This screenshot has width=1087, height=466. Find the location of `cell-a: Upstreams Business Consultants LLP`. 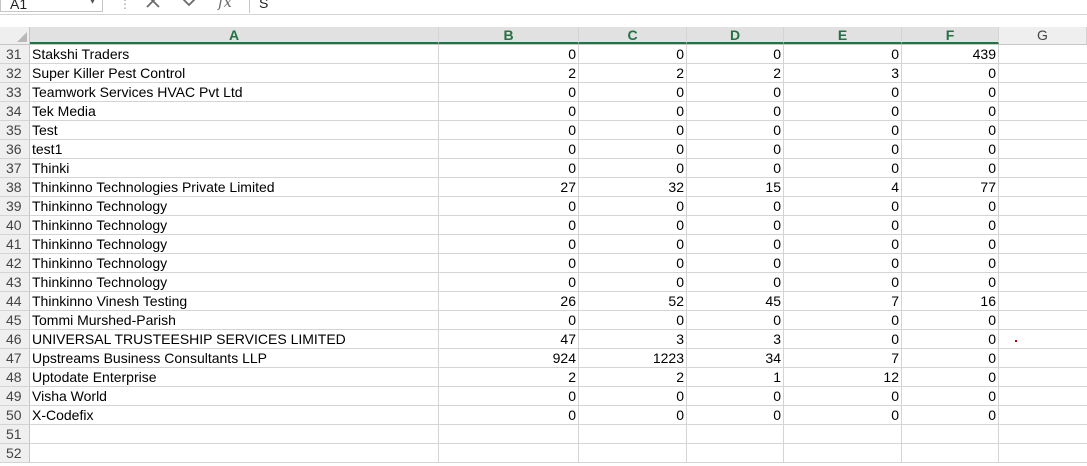

cell-a: Upstreams Business Consultants LLP is located at coordinates (234, 358).